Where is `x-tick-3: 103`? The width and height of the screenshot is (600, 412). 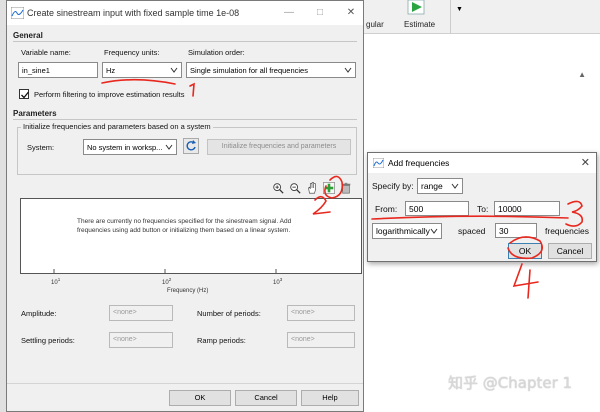 x-tick-3: 103 is located at coordinates (277, 281).